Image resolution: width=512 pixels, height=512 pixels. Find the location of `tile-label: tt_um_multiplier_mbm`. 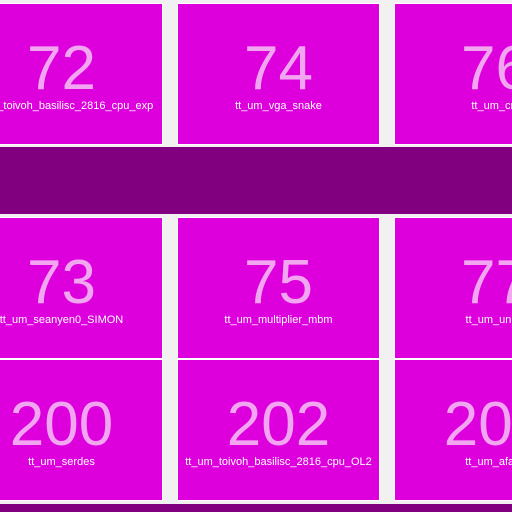

tile-label: tt_um_multiplier_mbm is located at coordinates (278, 320).